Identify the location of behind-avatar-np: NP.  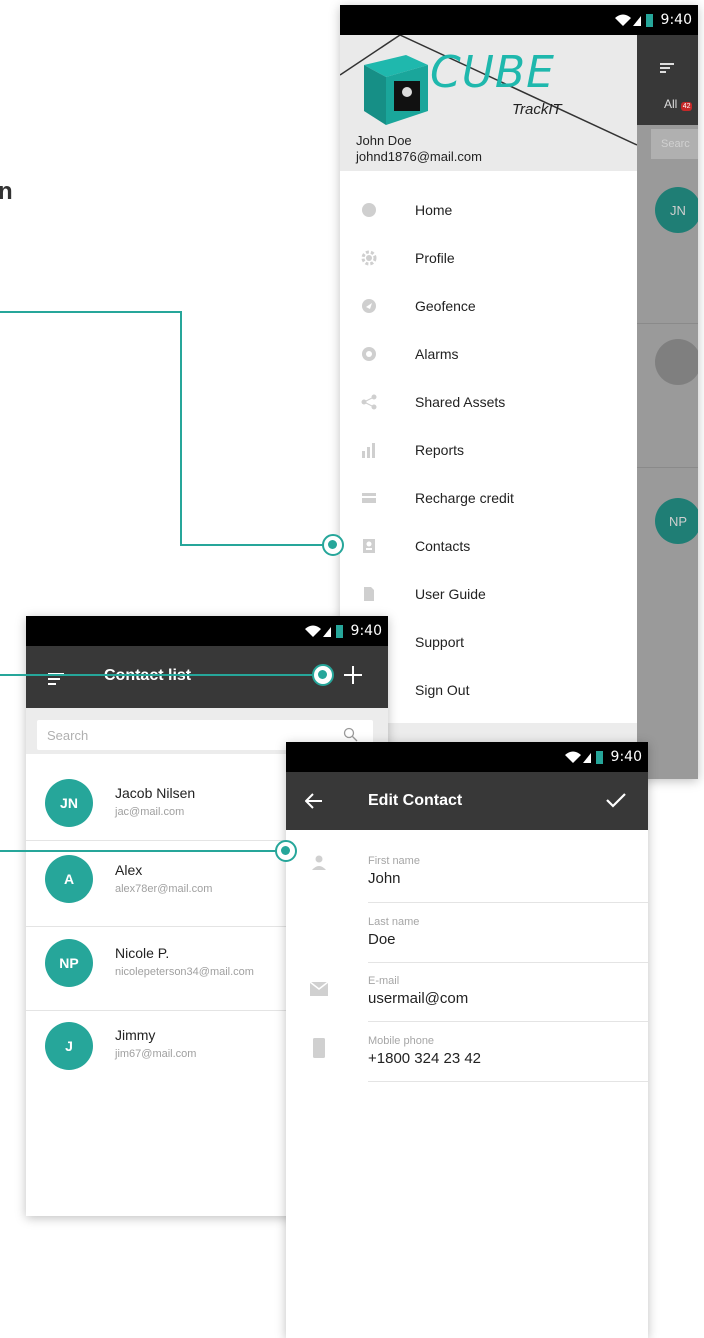
(676, 521).